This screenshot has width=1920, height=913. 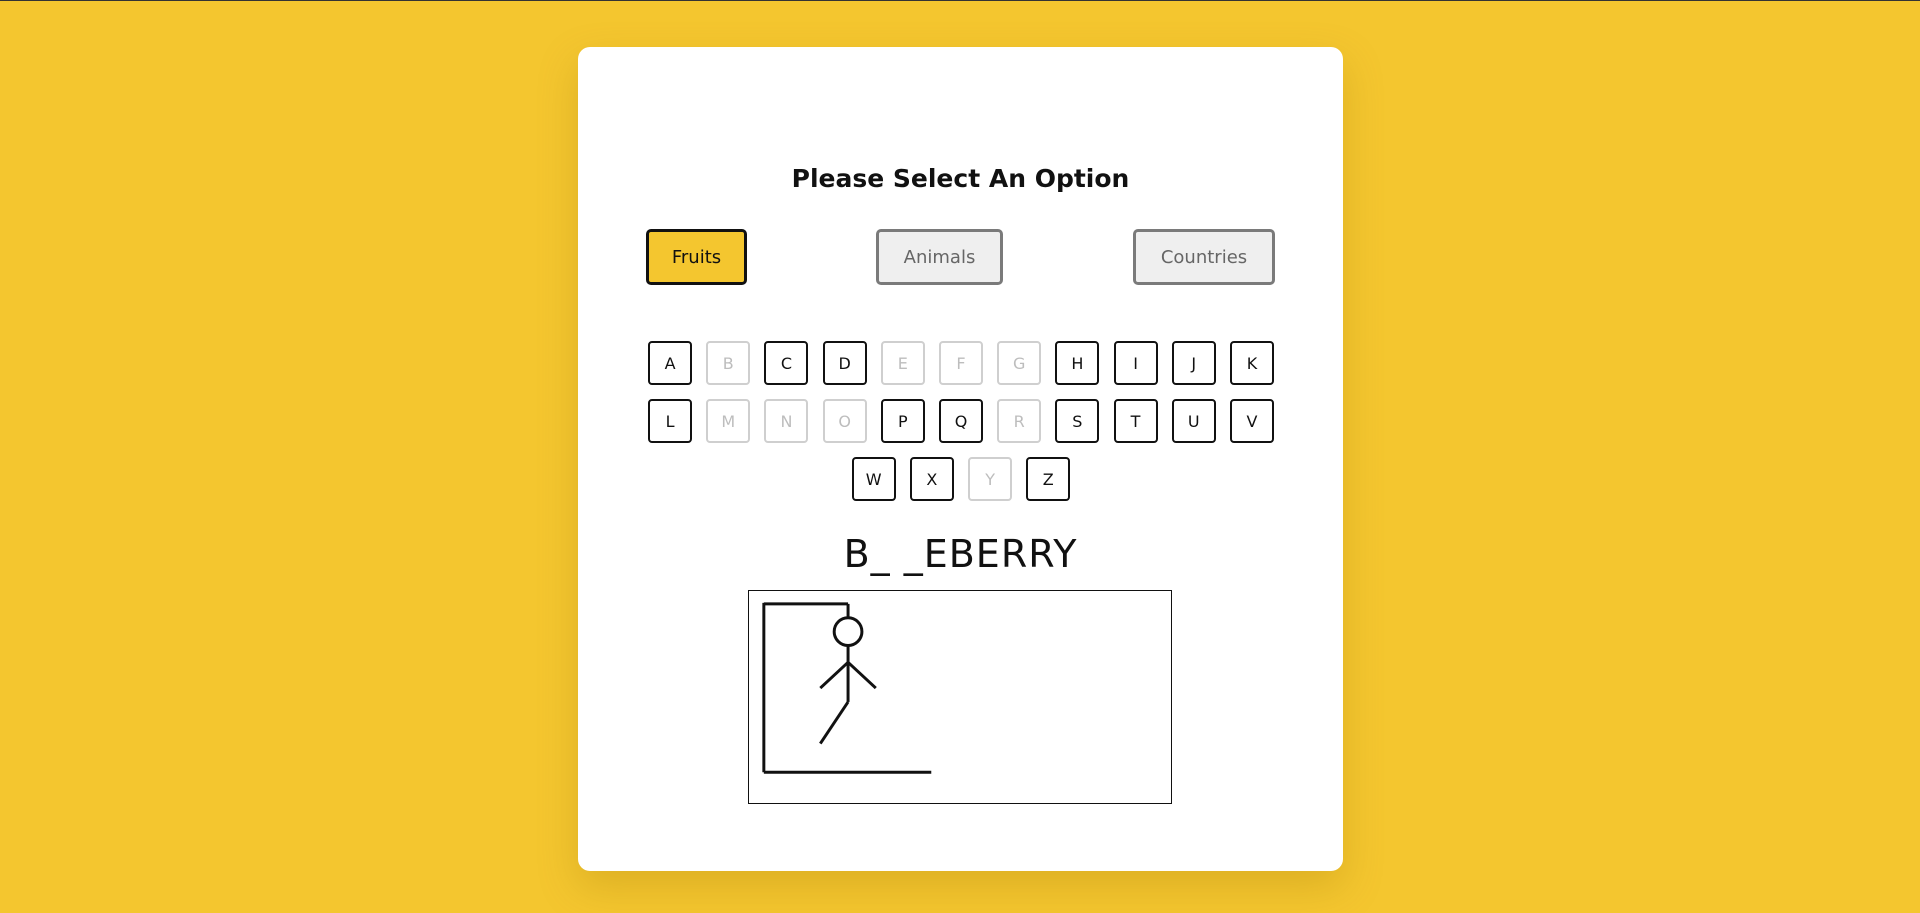 What do you see at coordinates (1204, 257) in the screenshot?
I see `option-button-countries: Countries` at bounding box center [1204, 257].